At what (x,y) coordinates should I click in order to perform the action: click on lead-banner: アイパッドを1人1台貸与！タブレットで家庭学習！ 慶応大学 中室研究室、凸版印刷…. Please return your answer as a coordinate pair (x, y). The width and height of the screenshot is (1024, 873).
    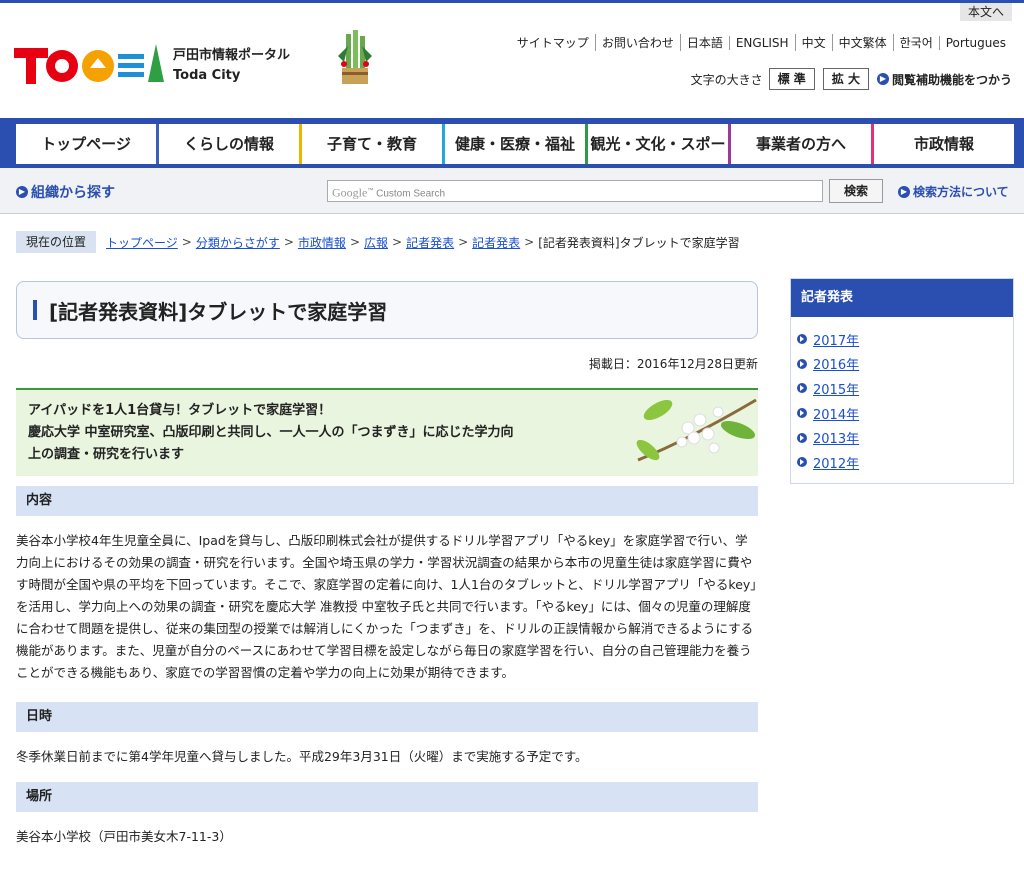
    Looking at the image, I should click on (387, 432).